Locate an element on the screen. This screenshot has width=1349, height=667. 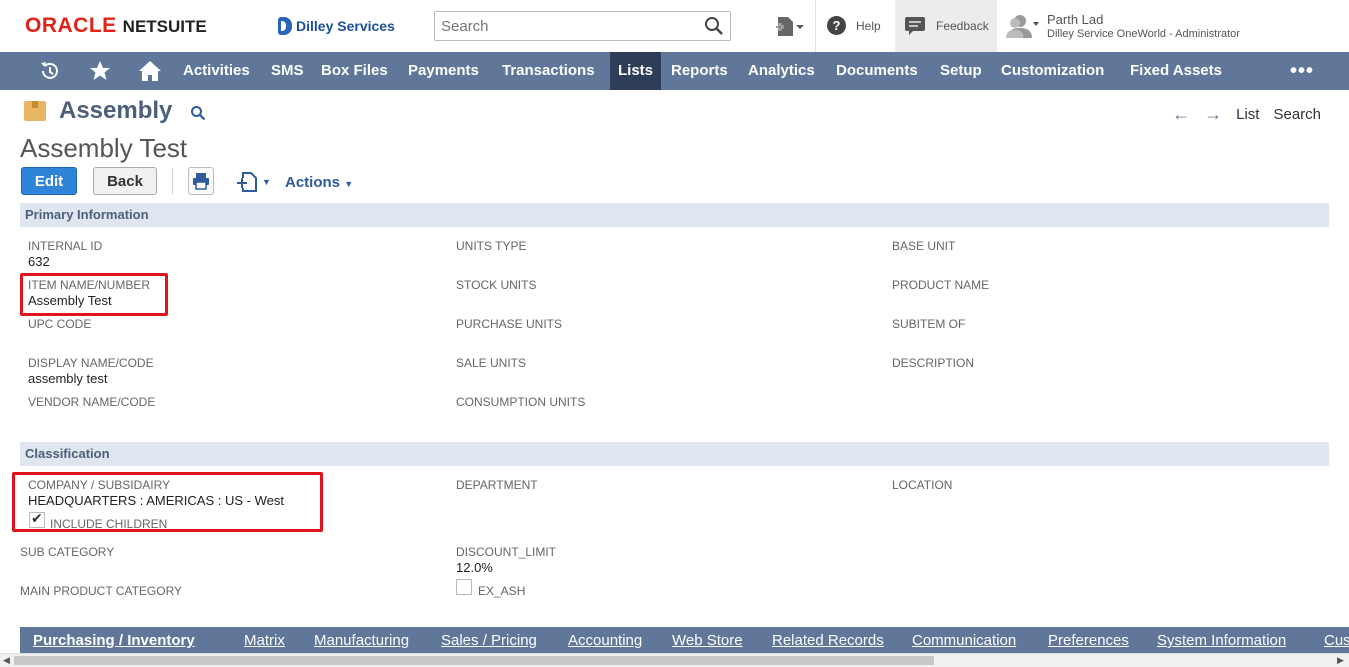
new-document-icon is located at coordinates (247, 182).